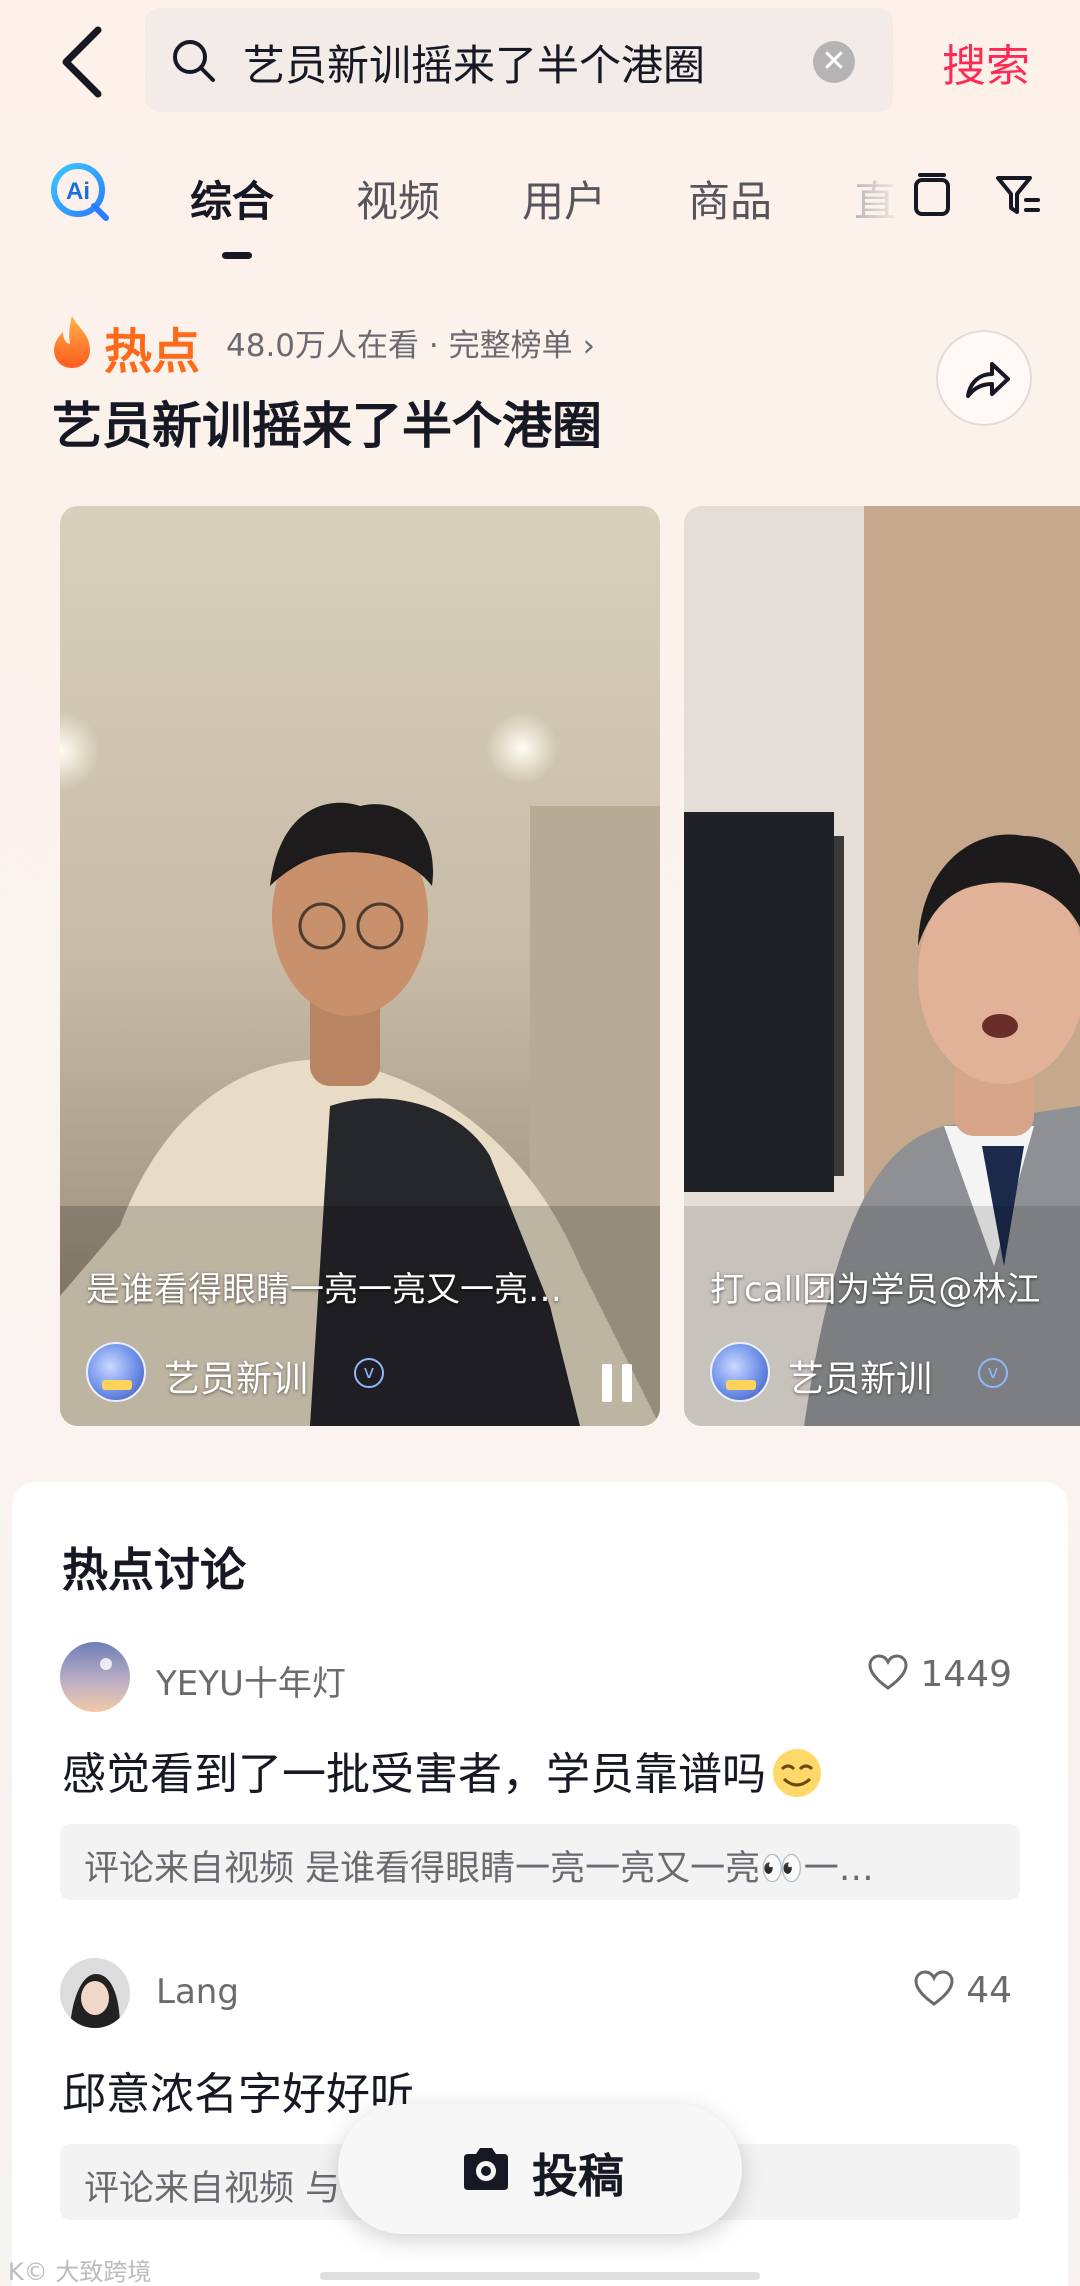  I want to click on like-button: 1449, so click(940, 1674).